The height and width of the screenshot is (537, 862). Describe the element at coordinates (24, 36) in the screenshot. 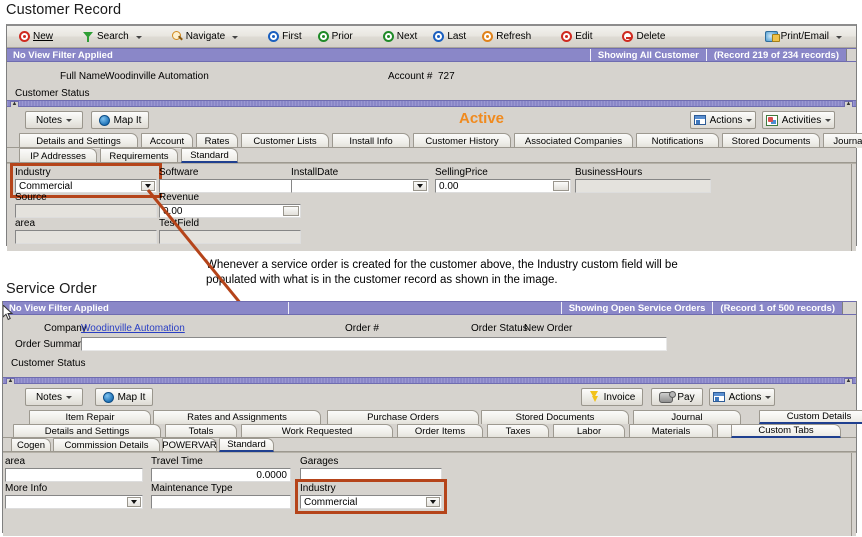

I see `new-icon` at that location.